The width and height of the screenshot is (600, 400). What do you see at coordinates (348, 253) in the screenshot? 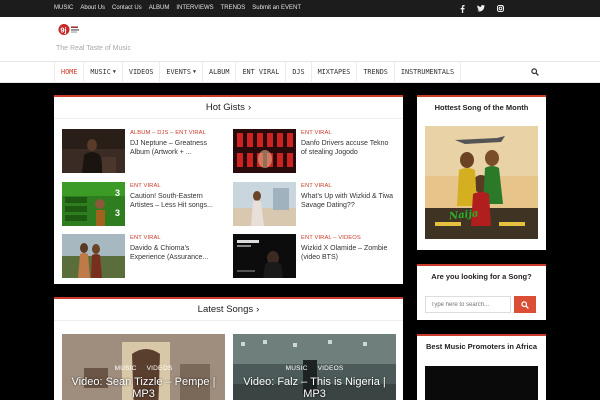
I see `gist-title: Wizkid X Olamide – Zombie (video BTS)` at bounding box center [348, 253].